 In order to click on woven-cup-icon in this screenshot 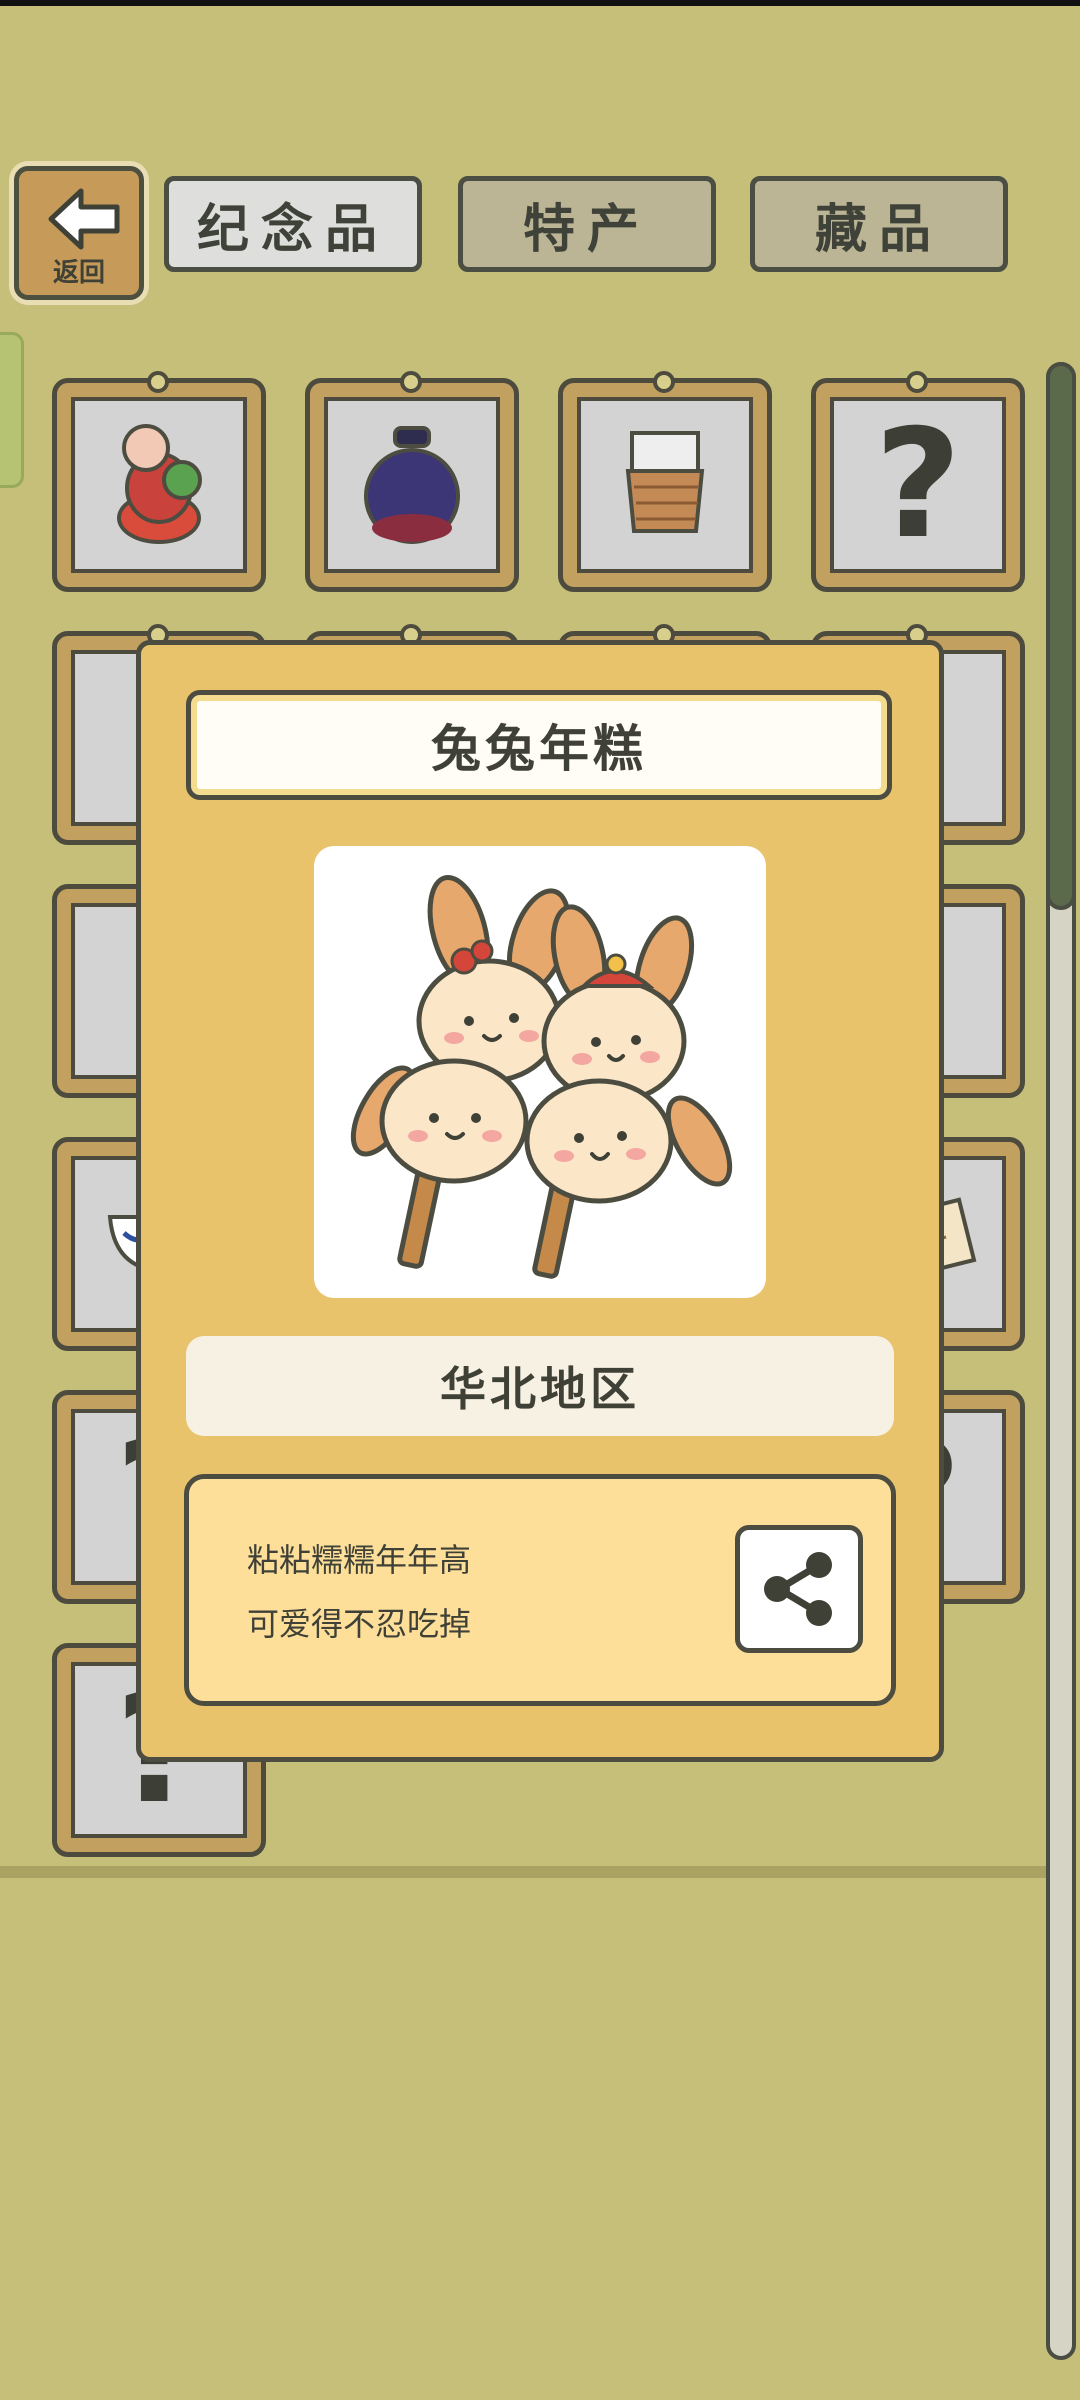, I will do `click(665, 485)`.